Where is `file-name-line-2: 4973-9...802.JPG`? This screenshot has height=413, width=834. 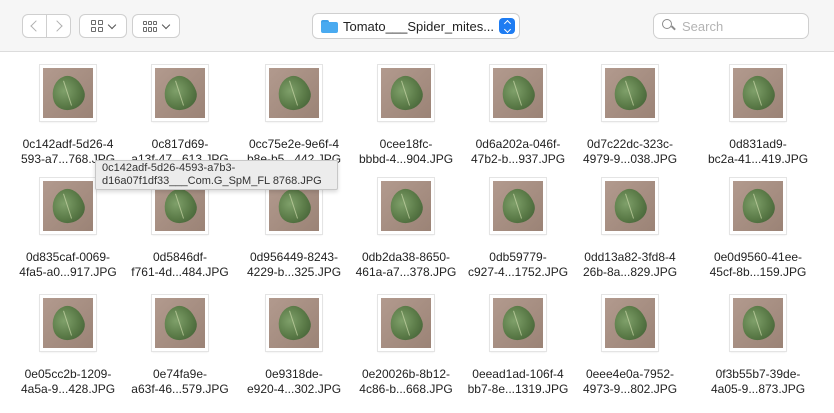 file-name-line-2: 4973-9...802.JPG is located at coordinates (630, 389).